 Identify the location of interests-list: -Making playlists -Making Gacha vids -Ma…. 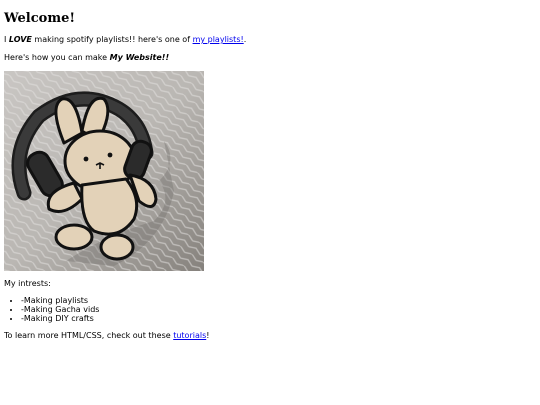
(270, 310).